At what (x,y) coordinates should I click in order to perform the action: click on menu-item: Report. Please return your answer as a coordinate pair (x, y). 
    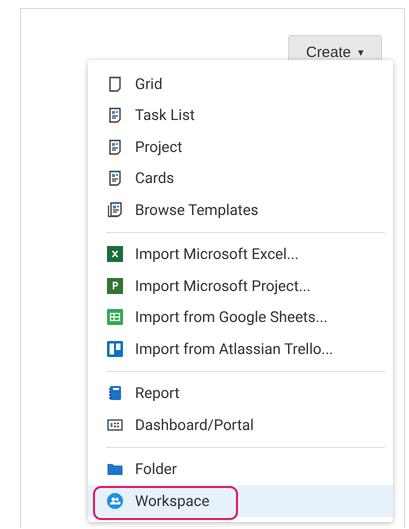
    Looking at the image, I should click on (240, 393).